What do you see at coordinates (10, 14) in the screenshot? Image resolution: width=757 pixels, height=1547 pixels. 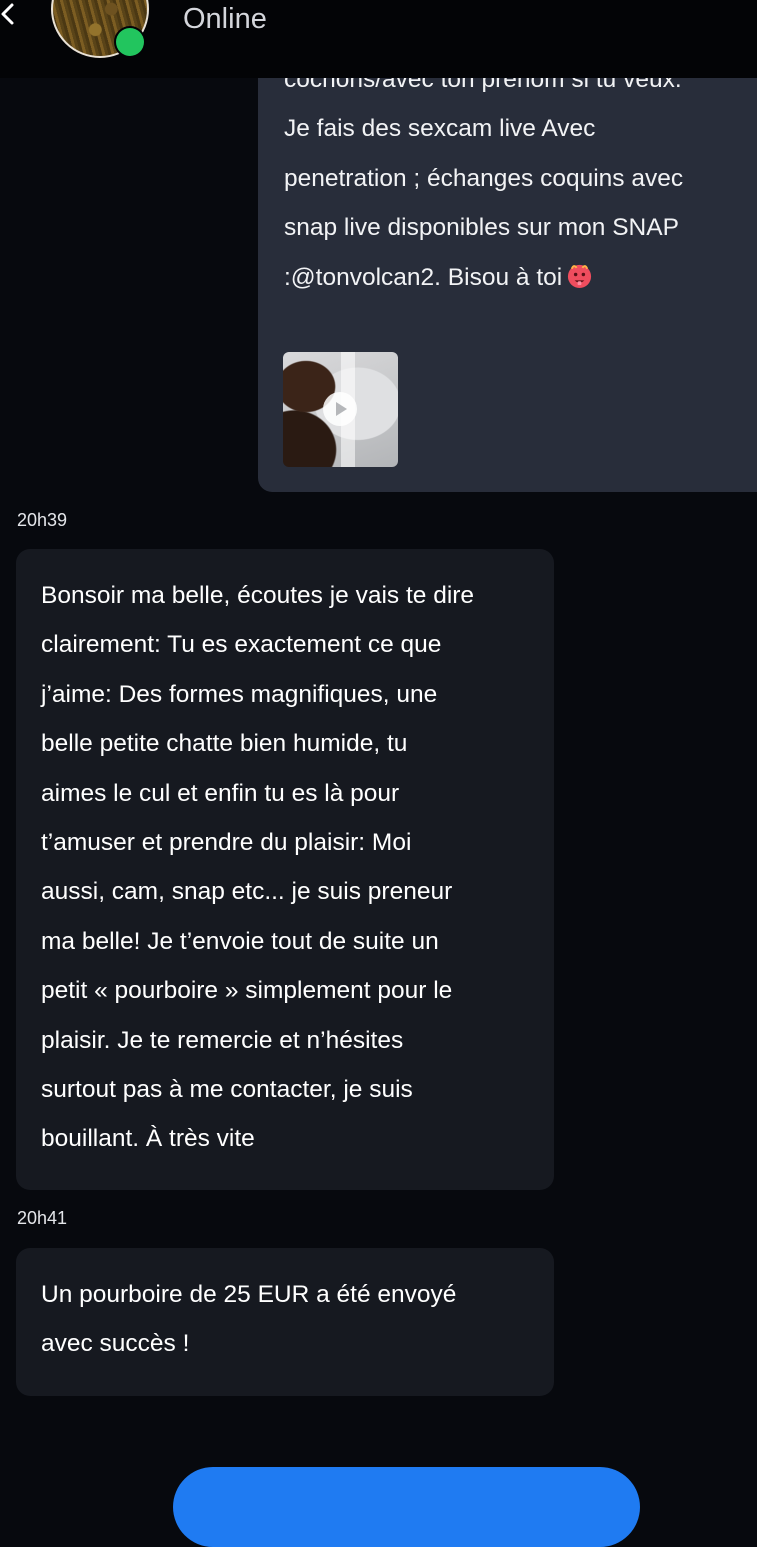 I see `chevron-left-icon` at bounding box center [10, 14].